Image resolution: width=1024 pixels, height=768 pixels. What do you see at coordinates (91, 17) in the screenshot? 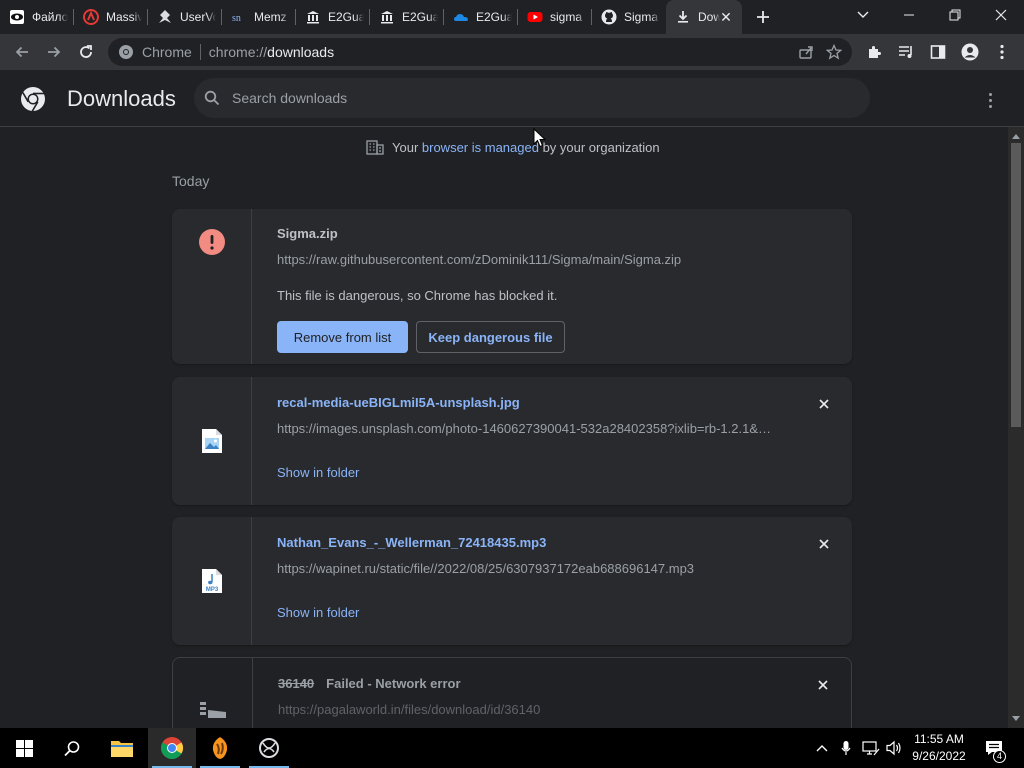
I see `red-logo-icon` at bounding box center [91, 17].